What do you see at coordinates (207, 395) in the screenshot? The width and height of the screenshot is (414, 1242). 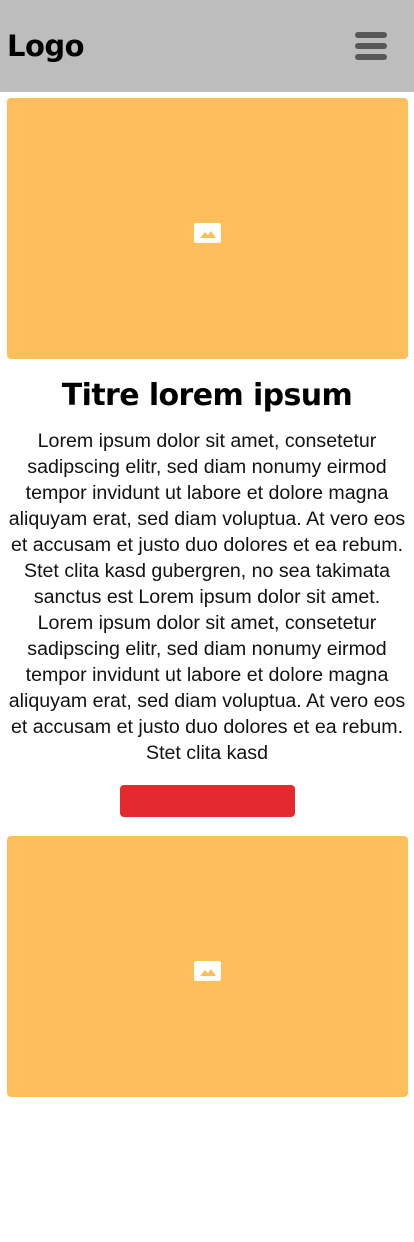 I see `page-title: Titre lorem ipsum` at bounding box center [207, 395].